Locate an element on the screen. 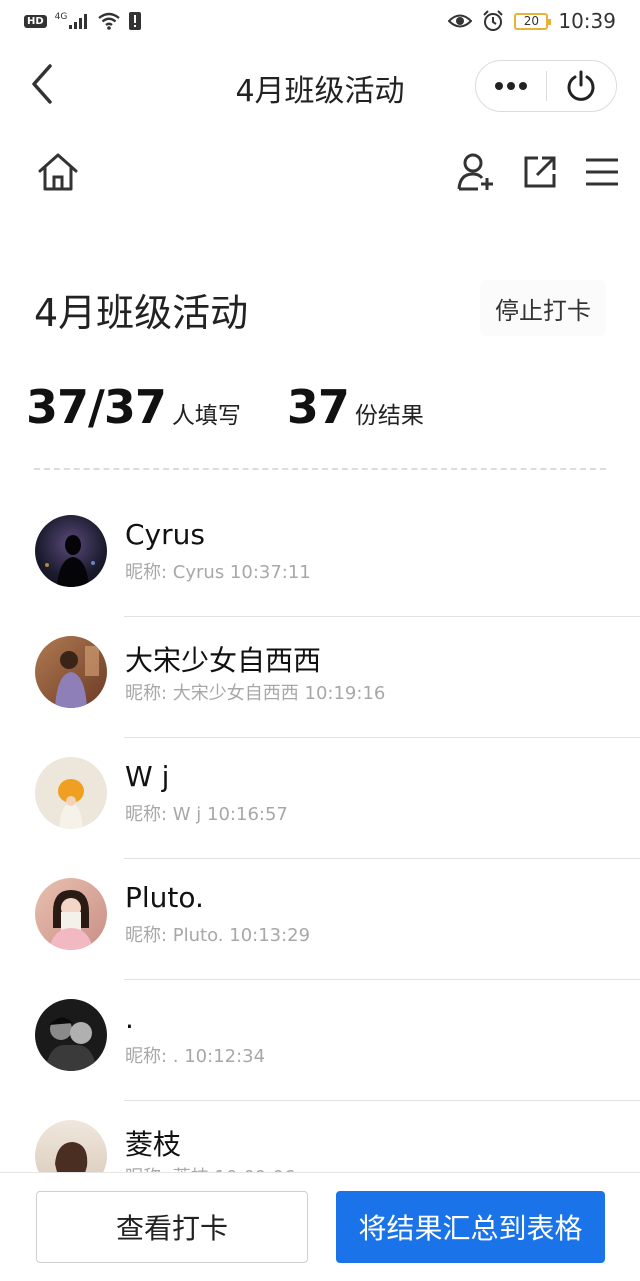 This screenshot has width=640, height=1281. entry-name: . is located at coordinates (129, 1018).